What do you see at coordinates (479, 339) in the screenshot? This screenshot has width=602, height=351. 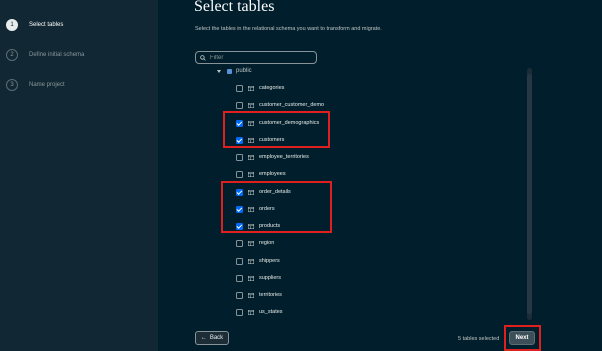 I see `selected-count: 5 tables selected` at bounding box center [479, 339].